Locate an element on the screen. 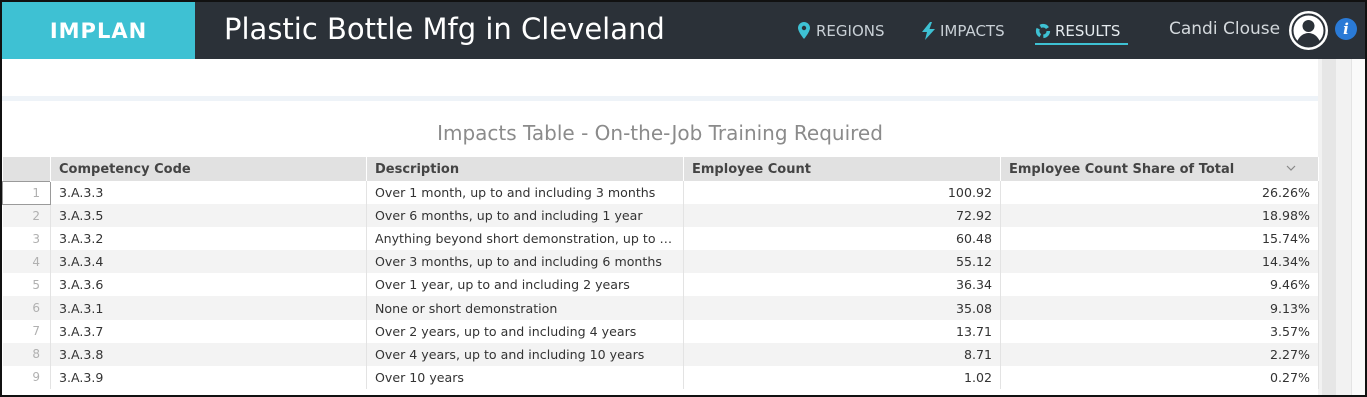  nav-impacts: IMPACTS is located at coordinates (962, 30).